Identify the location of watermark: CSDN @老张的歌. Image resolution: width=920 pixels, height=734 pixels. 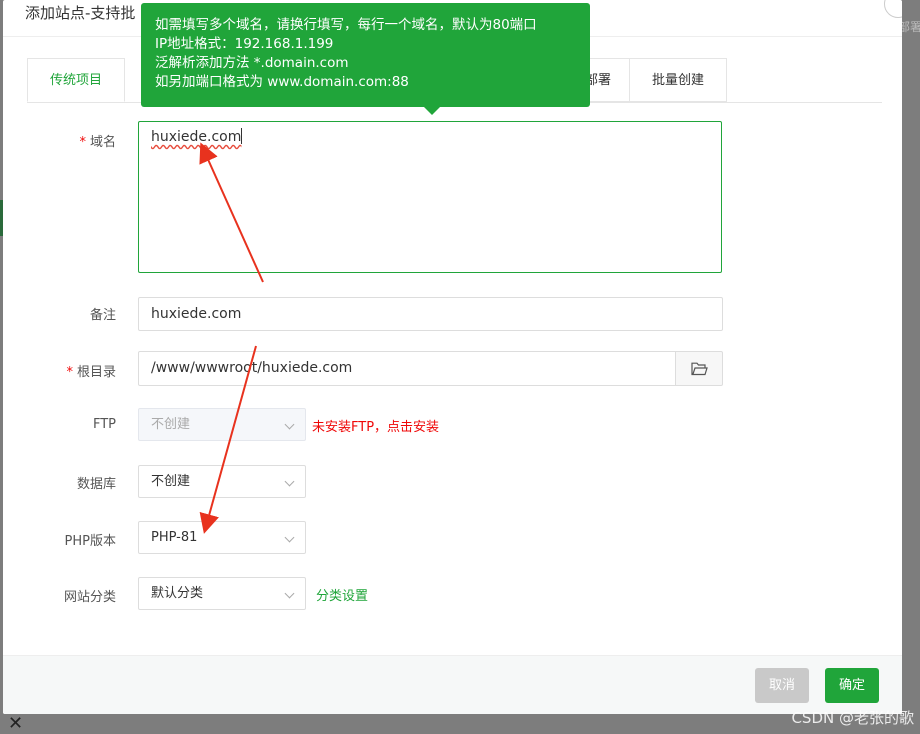
(852, 718).